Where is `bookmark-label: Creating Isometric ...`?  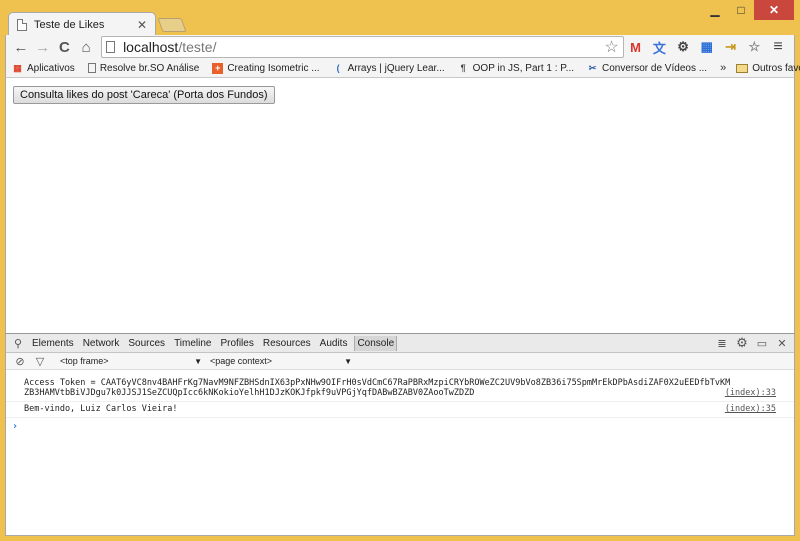
bookmark-label: Creating Isometric ... is located at coordinates (273, 68).